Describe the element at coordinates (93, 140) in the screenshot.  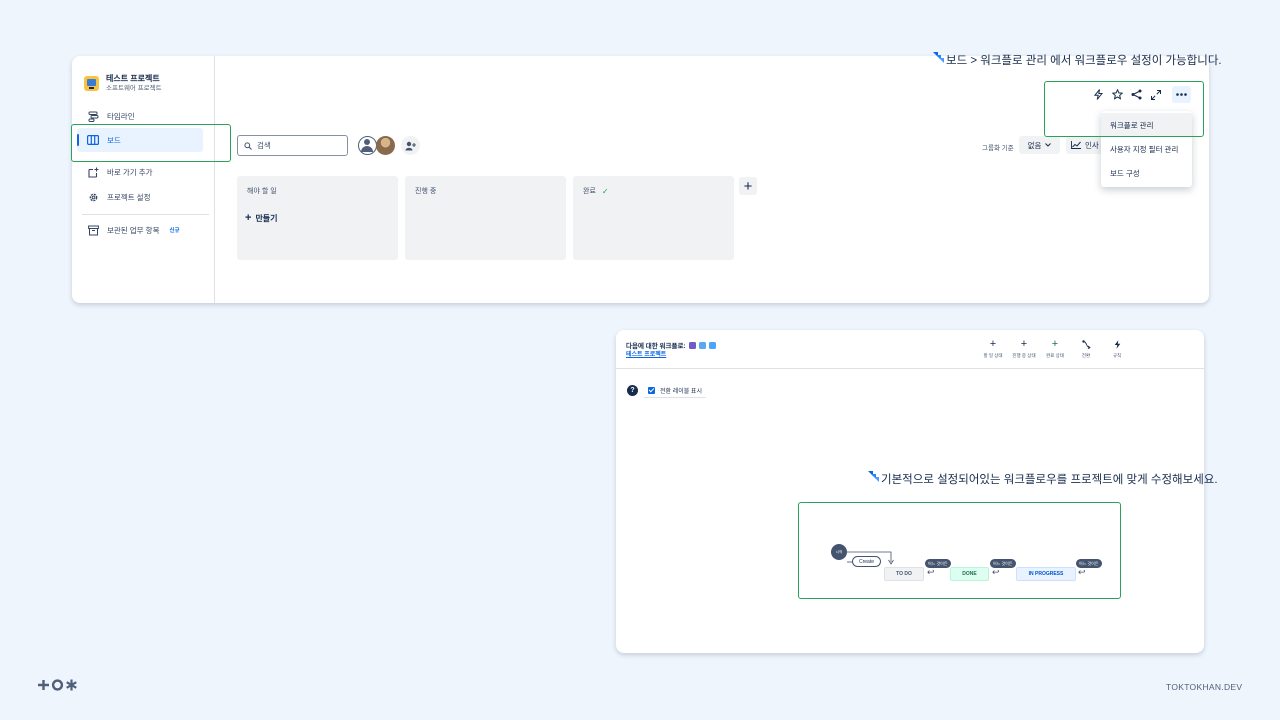
I see `board-icon` at that location.